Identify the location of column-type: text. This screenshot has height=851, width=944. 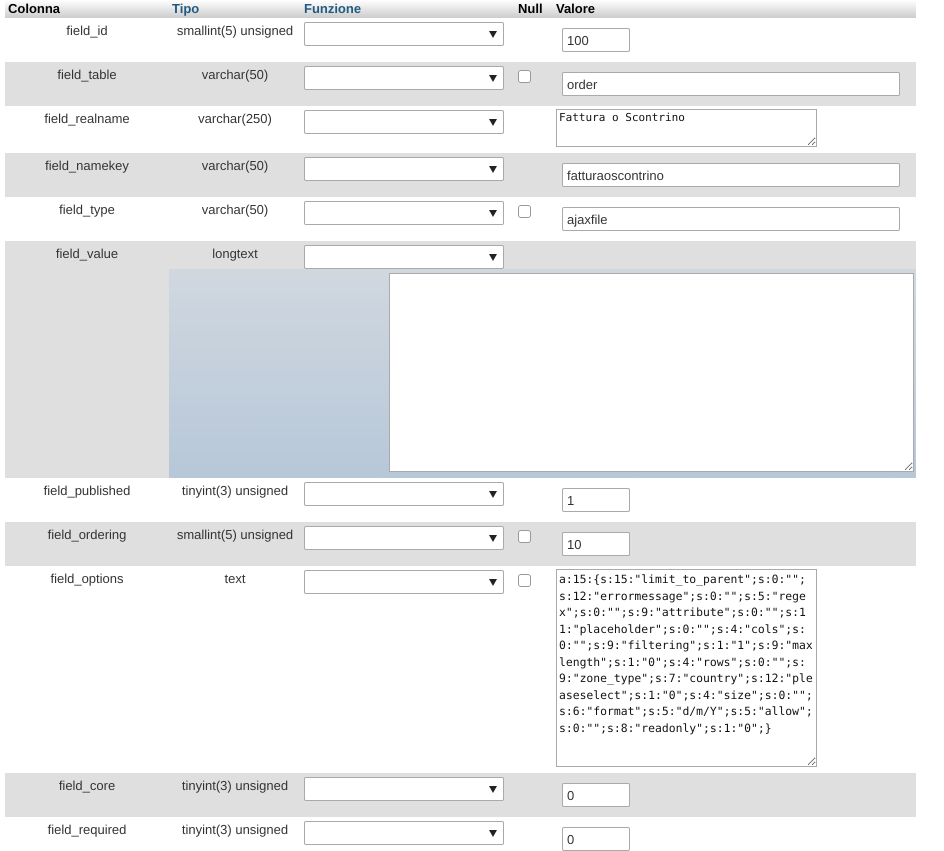
(235, 578).